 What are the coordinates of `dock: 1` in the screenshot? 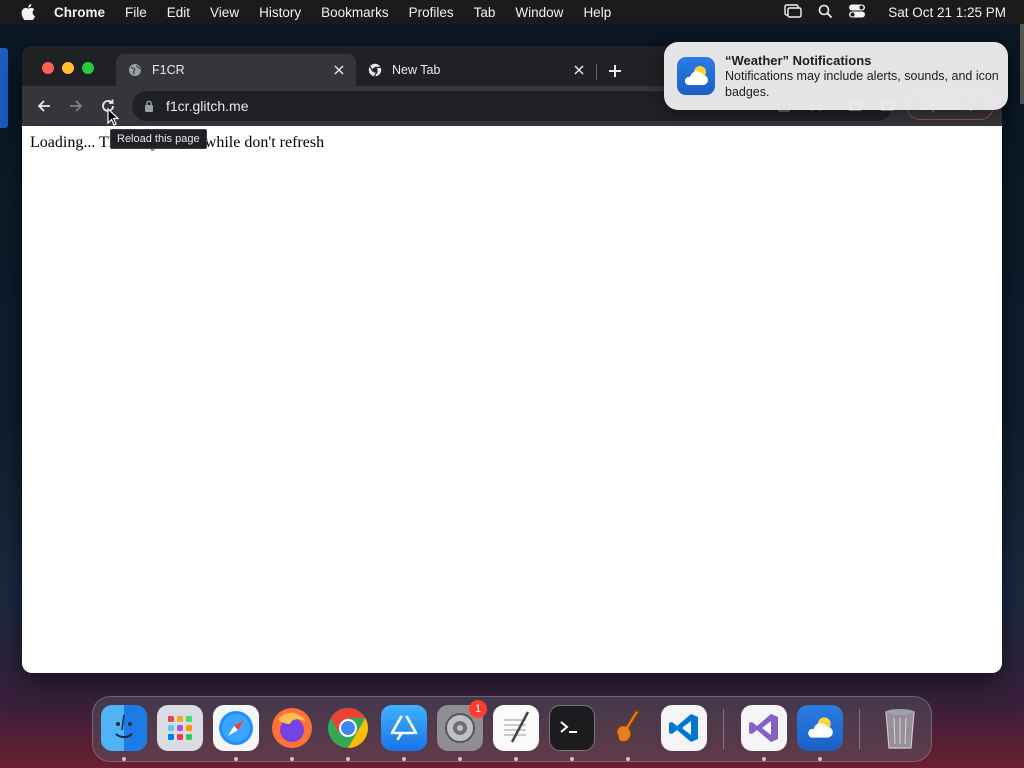 It's located at (512, 729).